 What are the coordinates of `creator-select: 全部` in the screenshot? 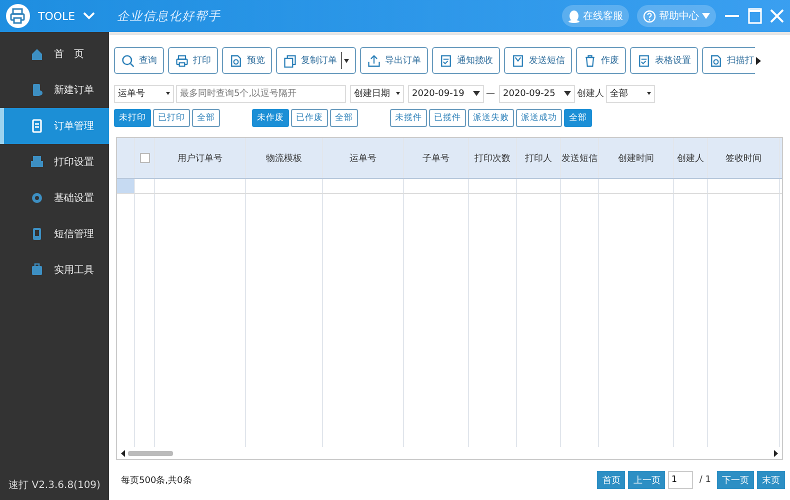 It's located at (630, 93).